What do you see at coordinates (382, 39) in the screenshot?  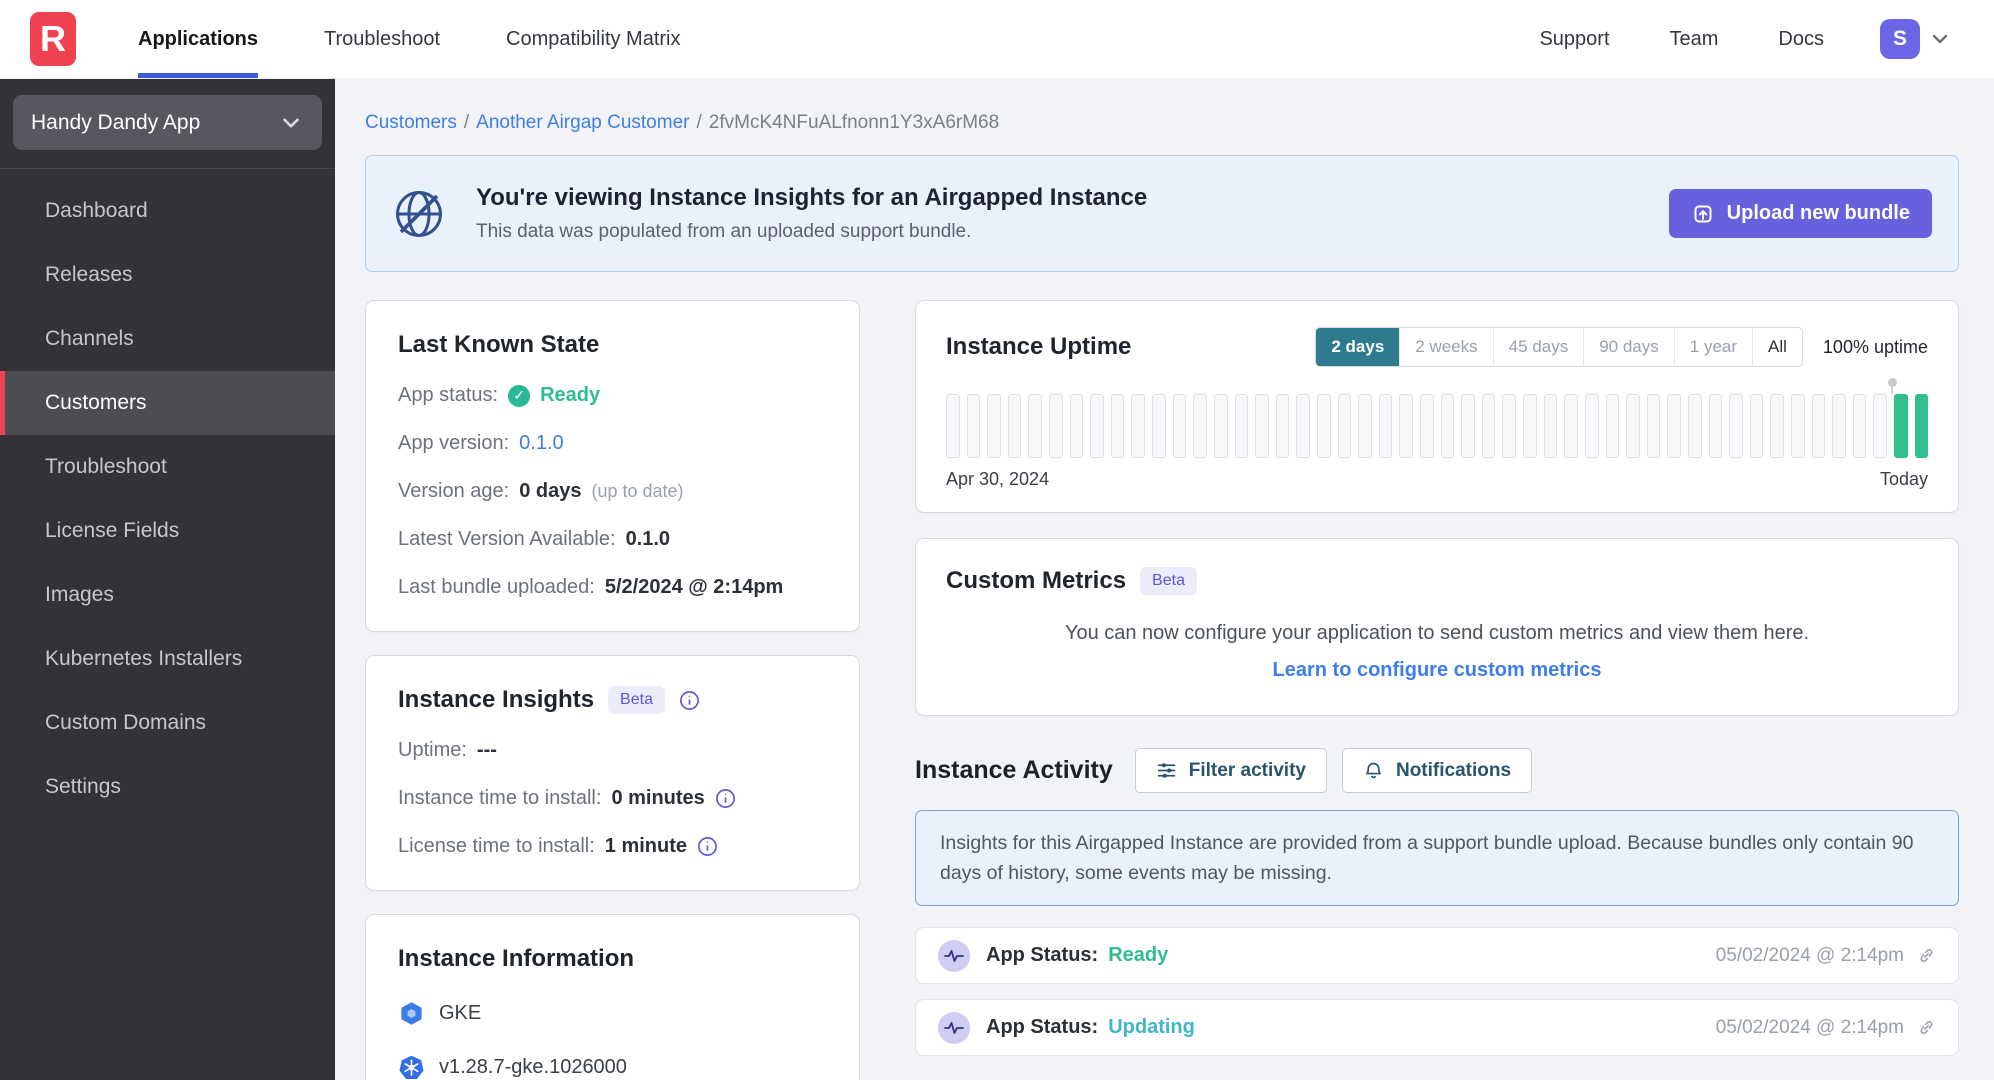 I see `nav-troubleshoot: Troubleshoot` at bounding box center [382, 39].